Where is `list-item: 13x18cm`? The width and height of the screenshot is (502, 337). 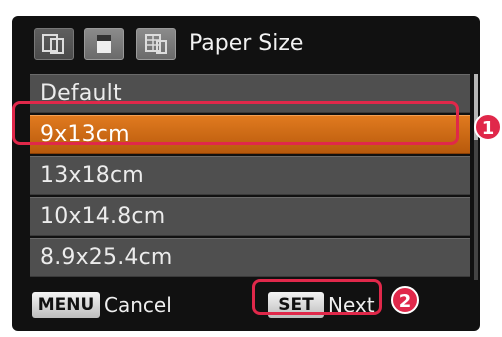 list-item: 13x18cm is located at coordinates (250, 175).